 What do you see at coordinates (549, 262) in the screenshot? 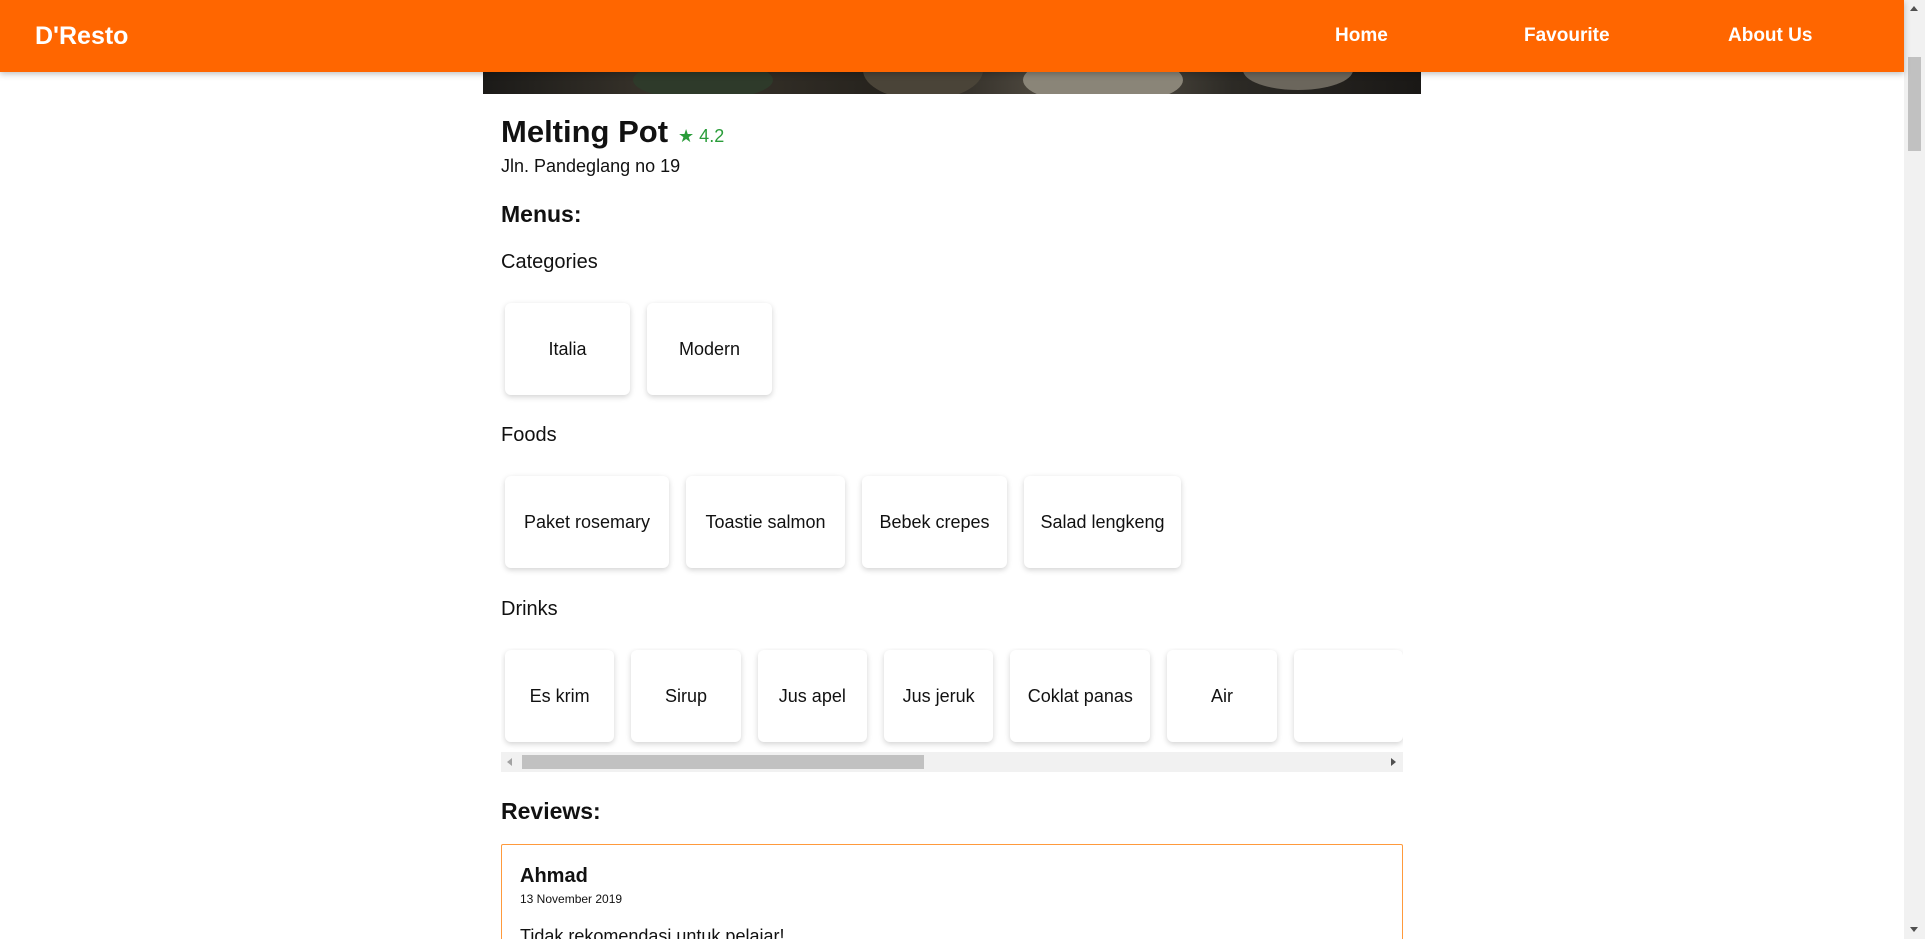
I see `categories-heading: Categories` at bounding box center [549, 262].